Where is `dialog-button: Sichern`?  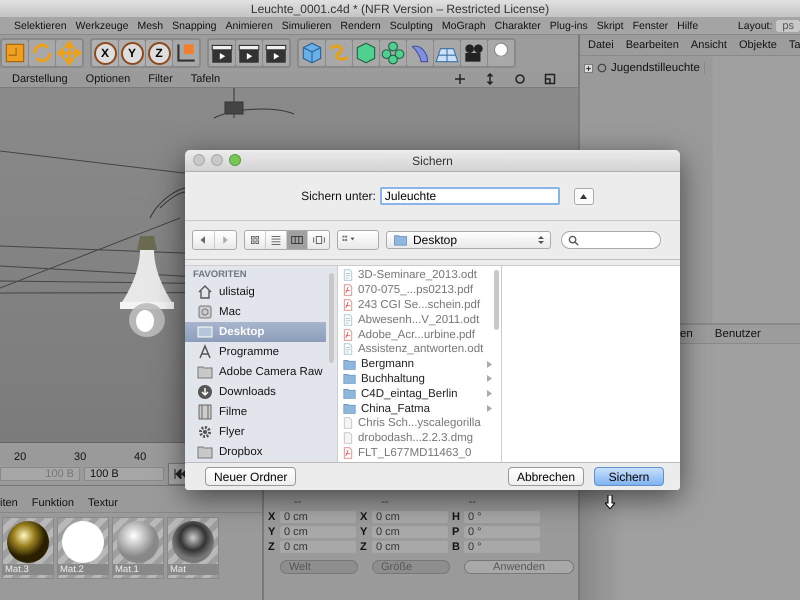
dialog-button: Sichern is located at coordinates (629, 476).